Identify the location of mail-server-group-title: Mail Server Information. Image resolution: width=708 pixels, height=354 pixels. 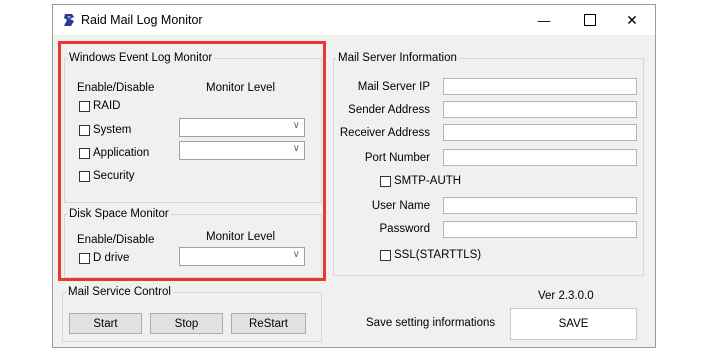
(397, 58).